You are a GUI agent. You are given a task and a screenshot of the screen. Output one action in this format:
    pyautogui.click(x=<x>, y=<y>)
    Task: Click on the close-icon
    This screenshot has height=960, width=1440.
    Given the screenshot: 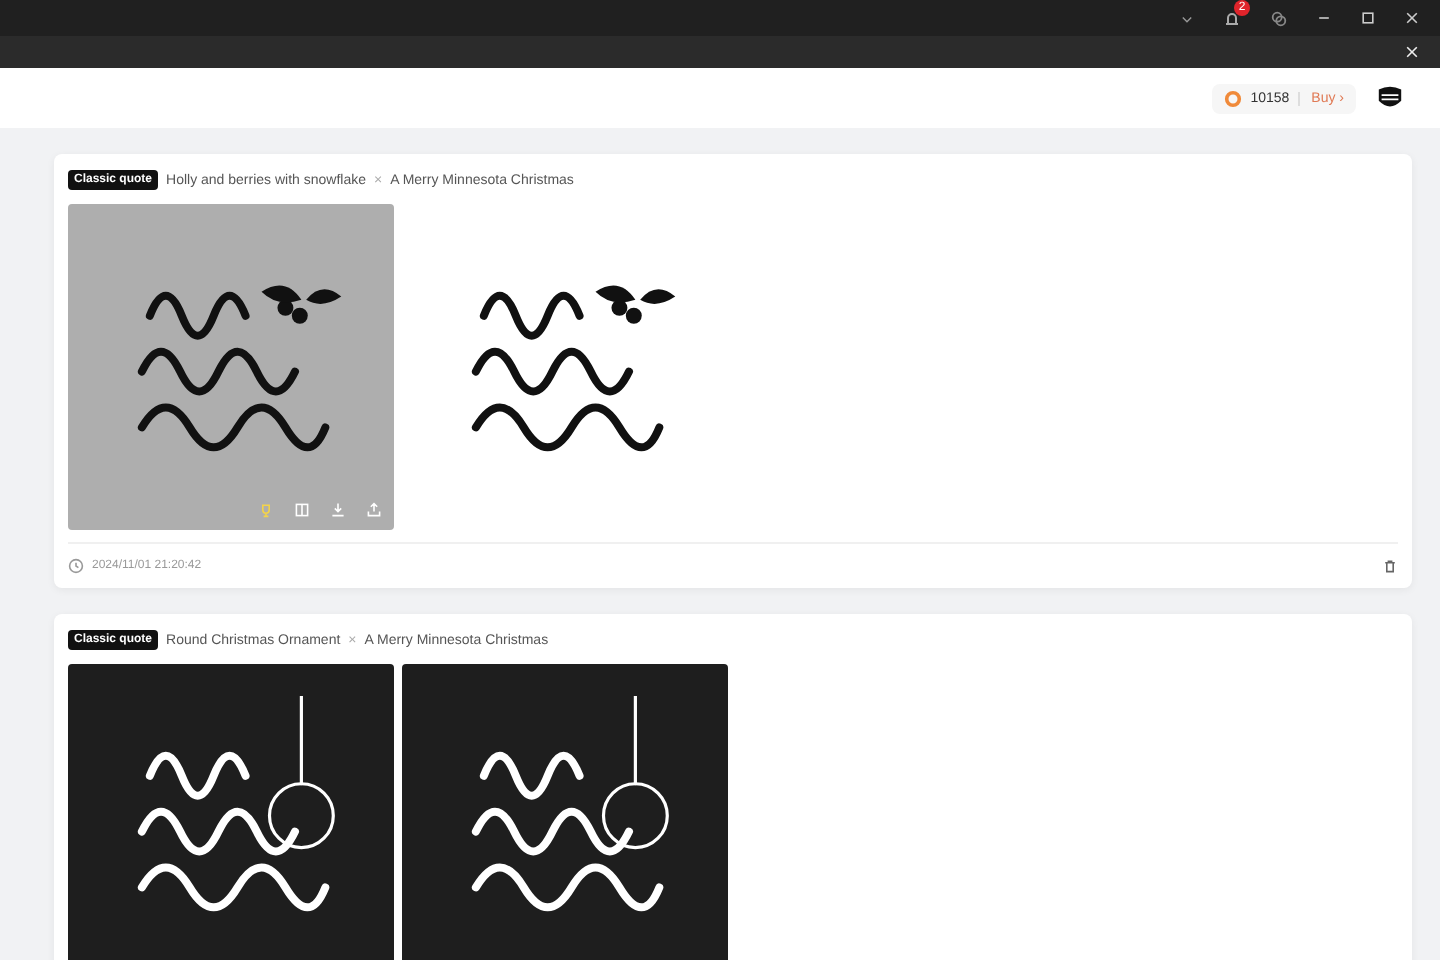 What is the action you would take?
    pyautogui.click(x=1412, y=18)
    